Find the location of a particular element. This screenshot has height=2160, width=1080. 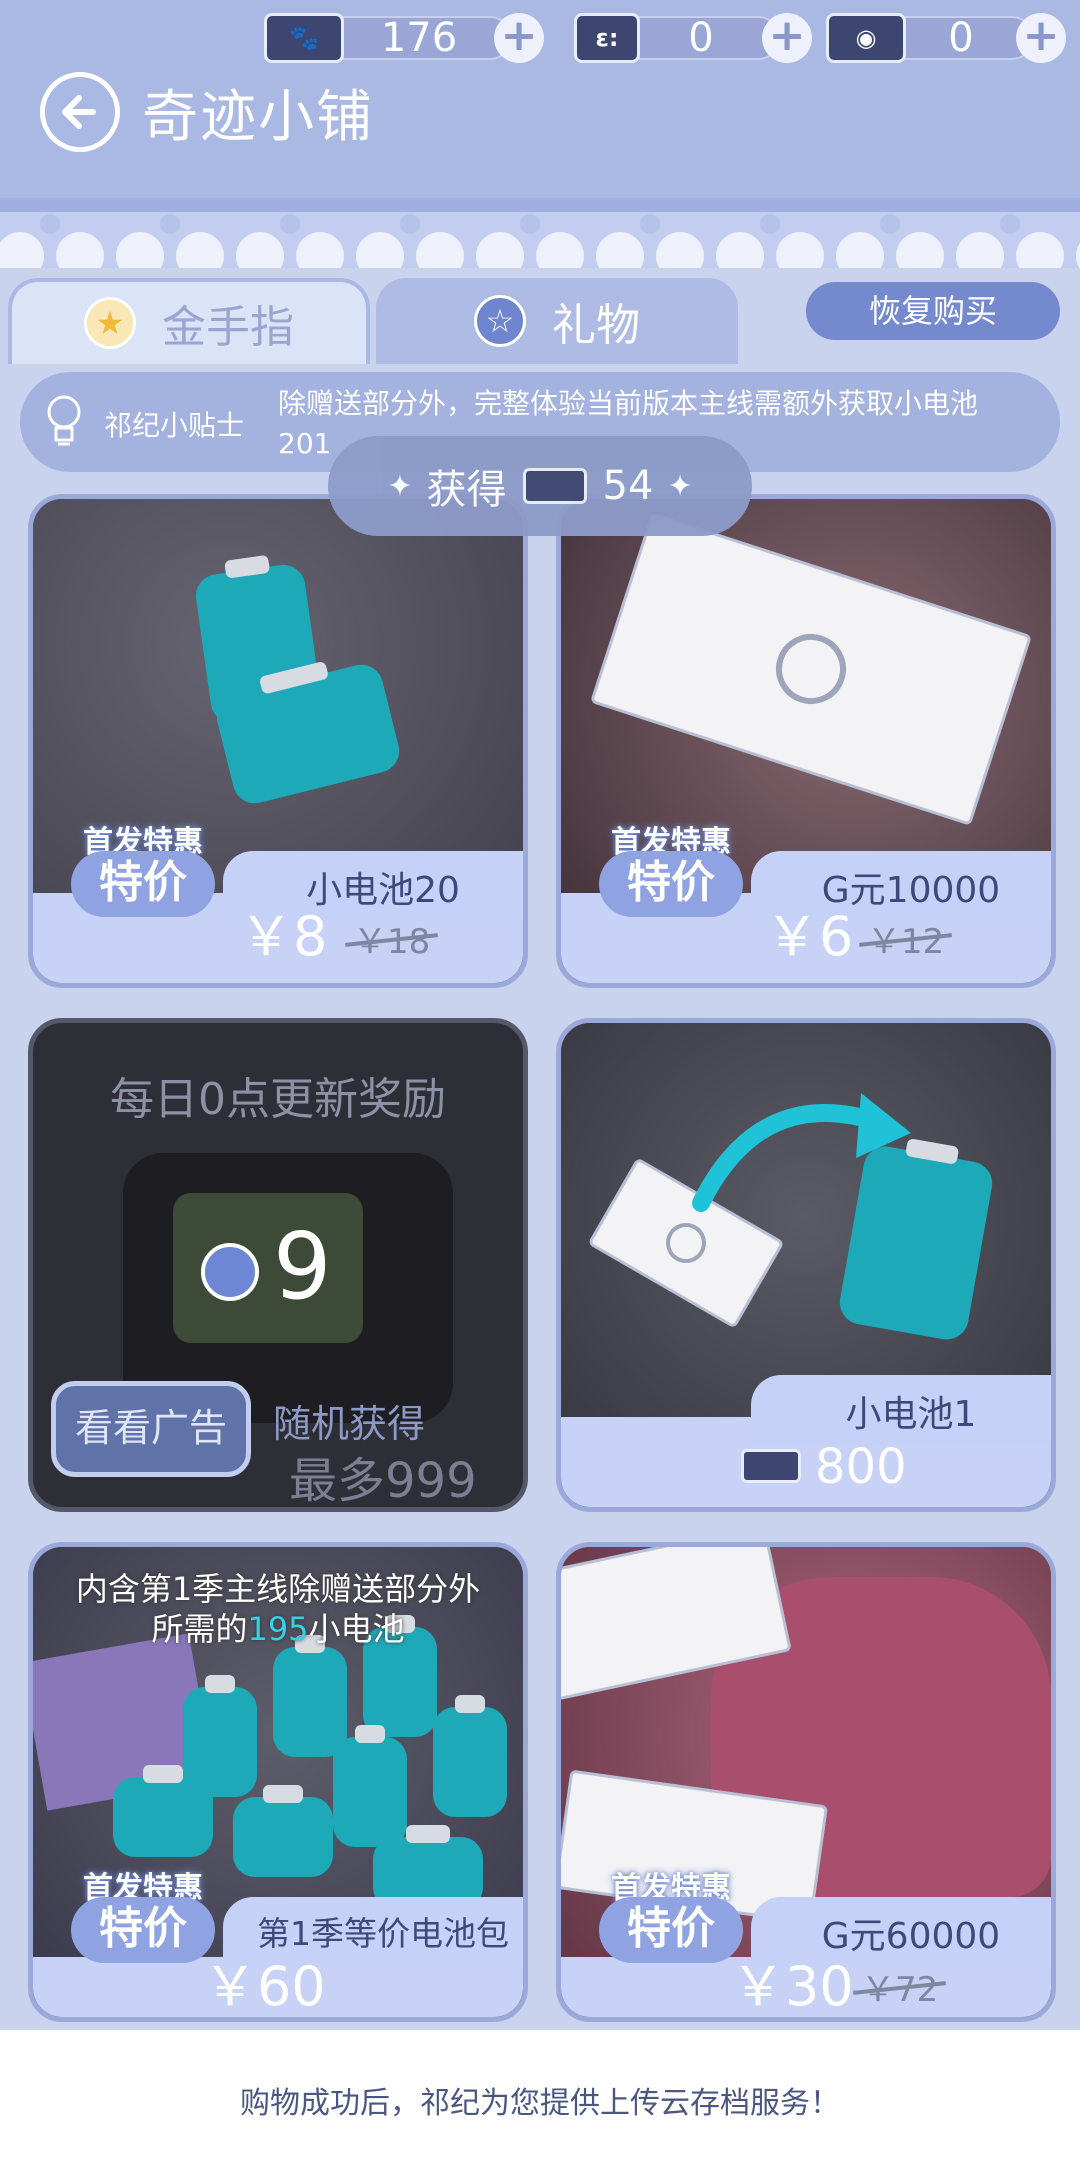

currency-cash: ◉ 0 + is located at coordinates (946, 38).